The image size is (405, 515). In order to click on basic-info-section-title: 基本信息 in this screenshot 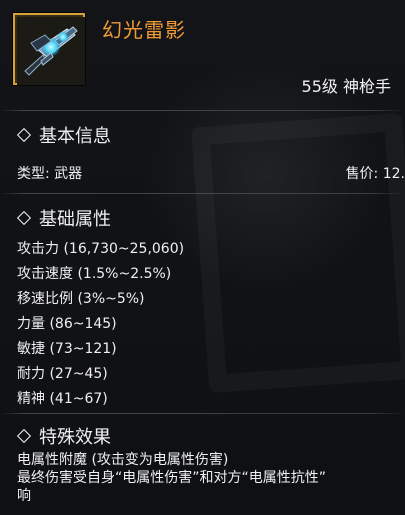, I will do `click(63, 135)`.